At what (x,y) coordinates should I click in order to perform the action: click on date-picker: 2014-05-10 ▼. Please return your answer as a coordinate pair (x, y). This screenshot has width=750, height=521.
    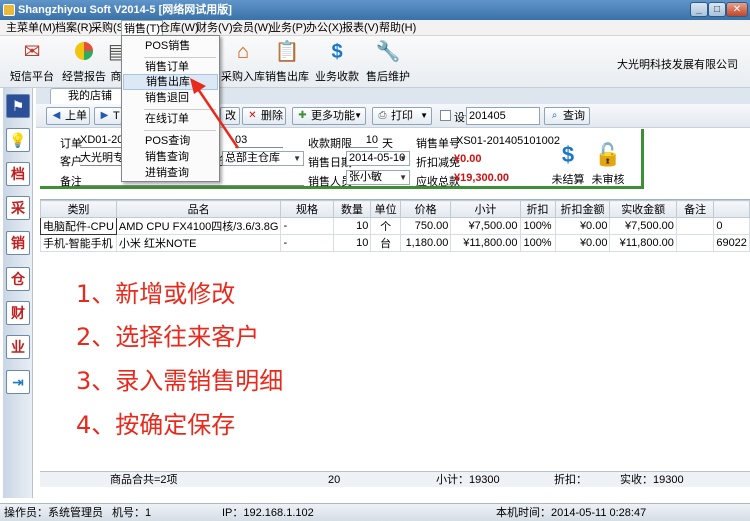
    Looking at the image, I should click on (378, 158).